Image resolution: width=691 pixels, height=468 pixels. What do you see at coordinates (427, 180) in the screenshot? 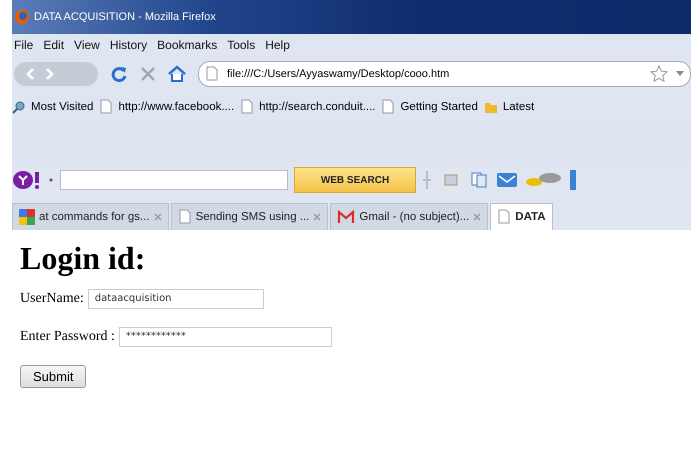
I see `plus-icon` at bounding box center [427, 180].